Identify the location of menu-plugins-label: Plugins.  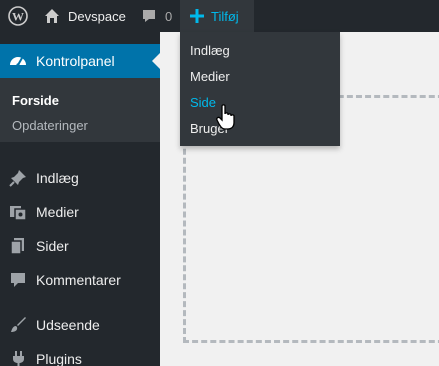
(59, 358).